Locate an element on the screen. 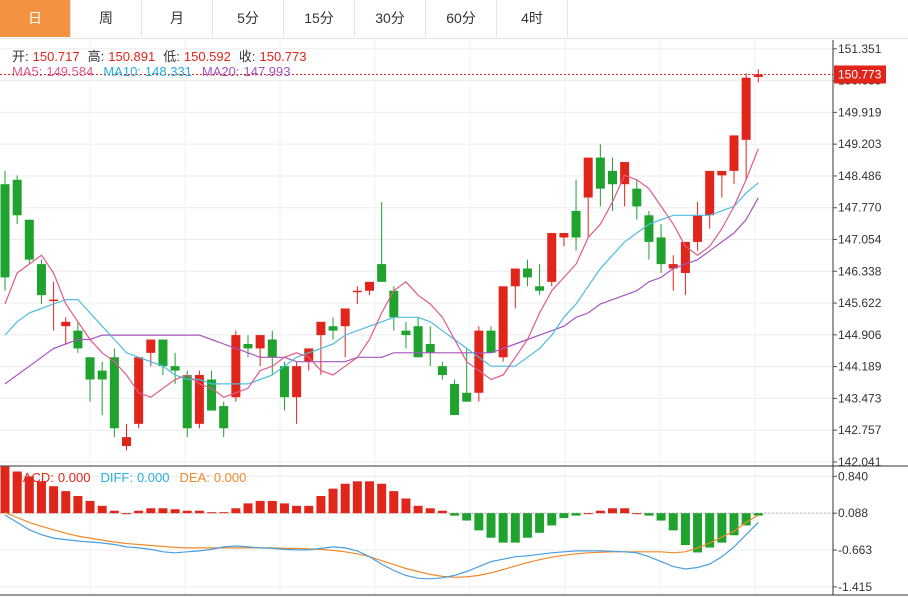 The height and width of the screenshot is (597, 908). low-value: 150.592 is located at coordinates (207, 56).